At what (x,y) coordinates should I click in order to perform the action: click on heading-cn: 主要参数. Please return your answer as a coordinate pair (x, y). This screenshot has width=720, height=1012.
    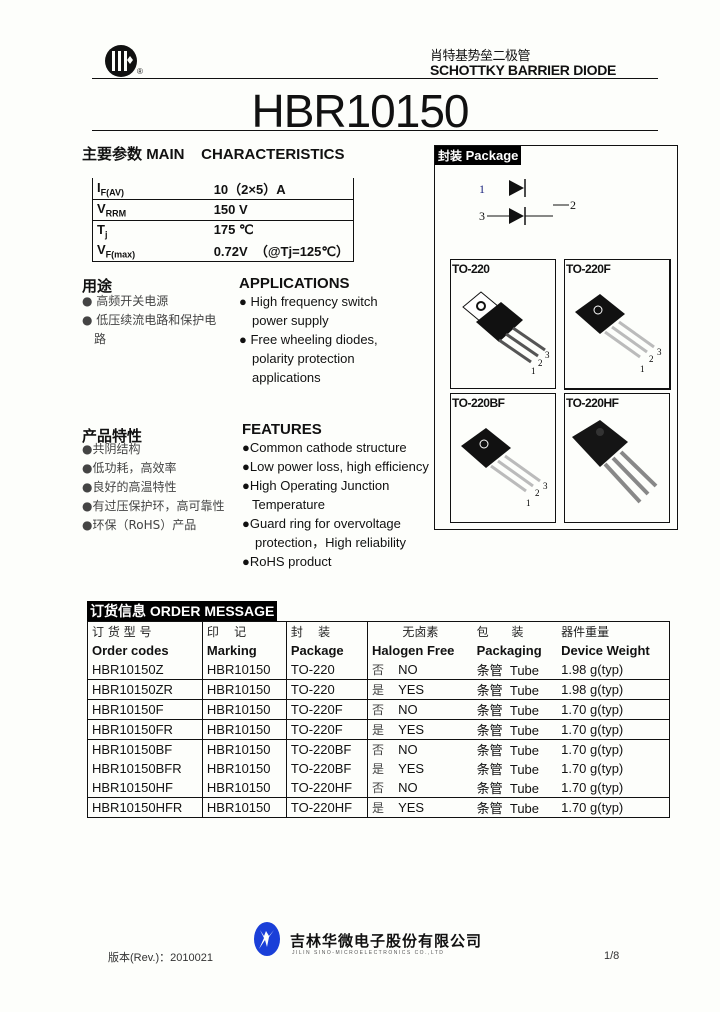
    Looking at the image, I should click on (112, 154).